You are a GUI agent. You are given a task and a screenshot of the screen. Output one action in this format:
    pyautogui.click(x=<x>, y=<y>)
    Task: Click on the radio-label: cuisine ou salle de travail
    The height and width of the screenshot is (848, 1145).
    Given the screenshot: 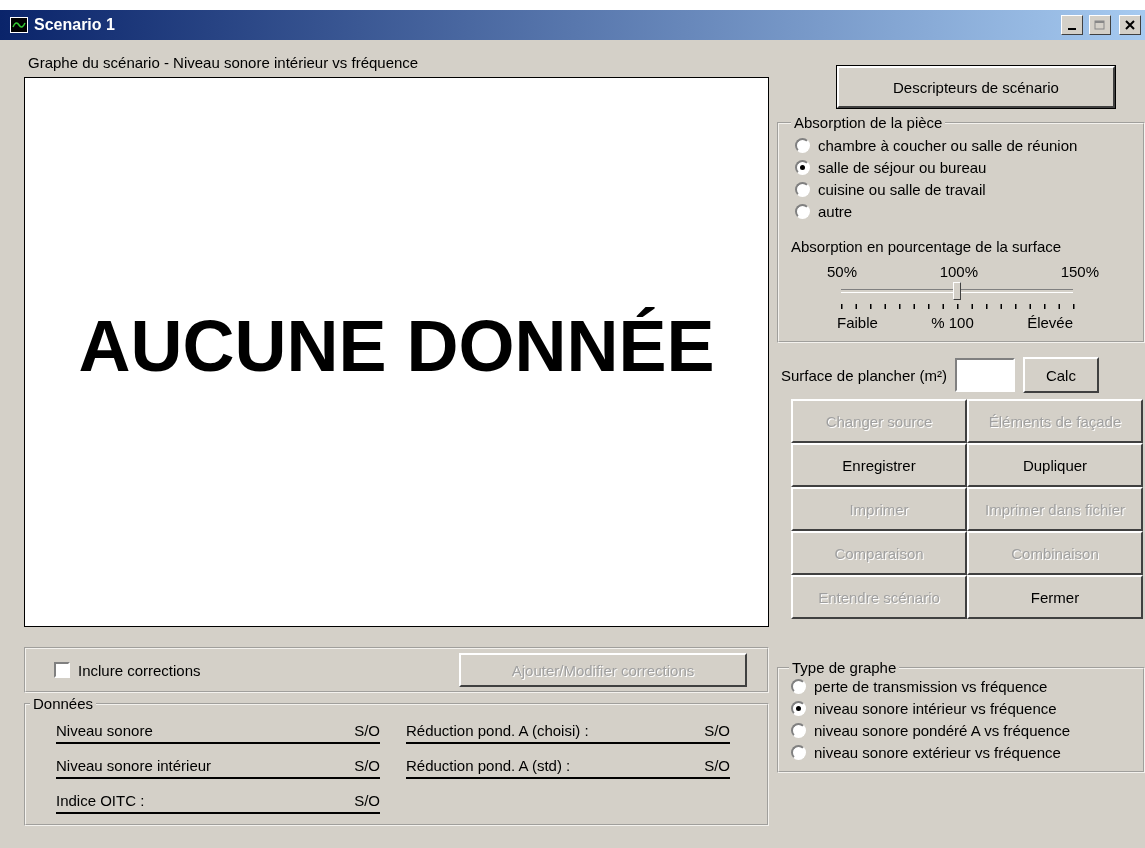 What is the action you would take?
    pyautogui.click(x=902, y=189)
    